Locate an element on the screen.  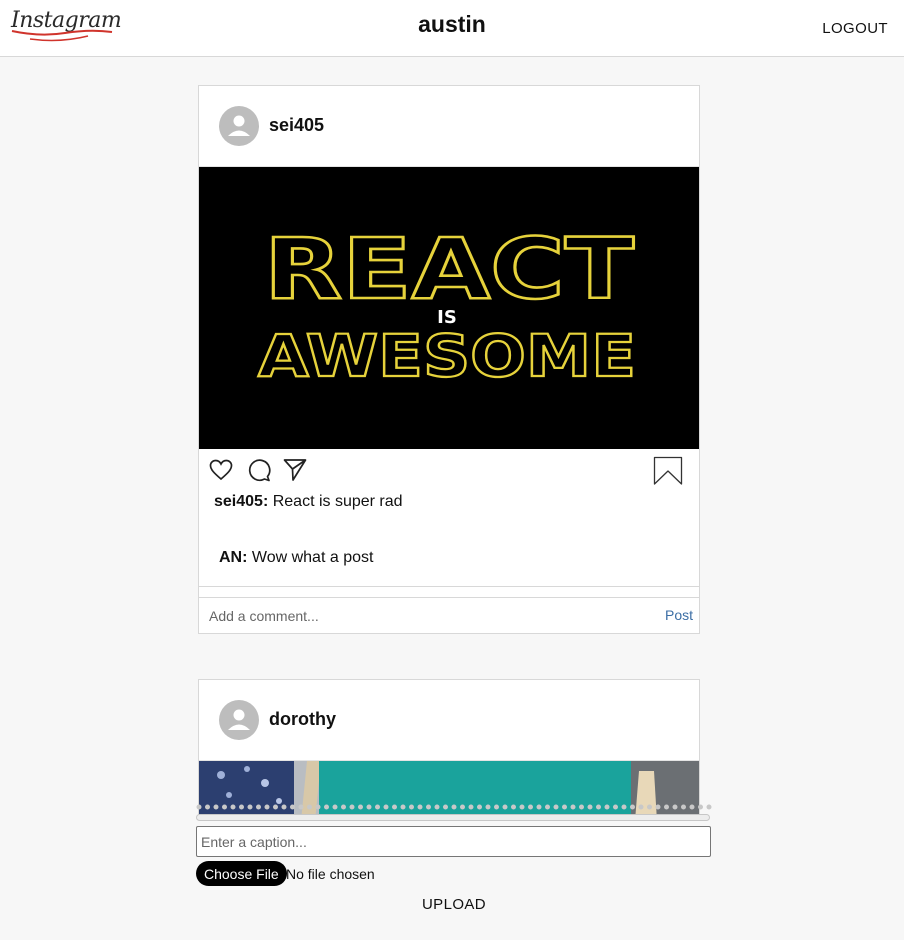
post-header: sei405 is located at coordinates (449, 126).